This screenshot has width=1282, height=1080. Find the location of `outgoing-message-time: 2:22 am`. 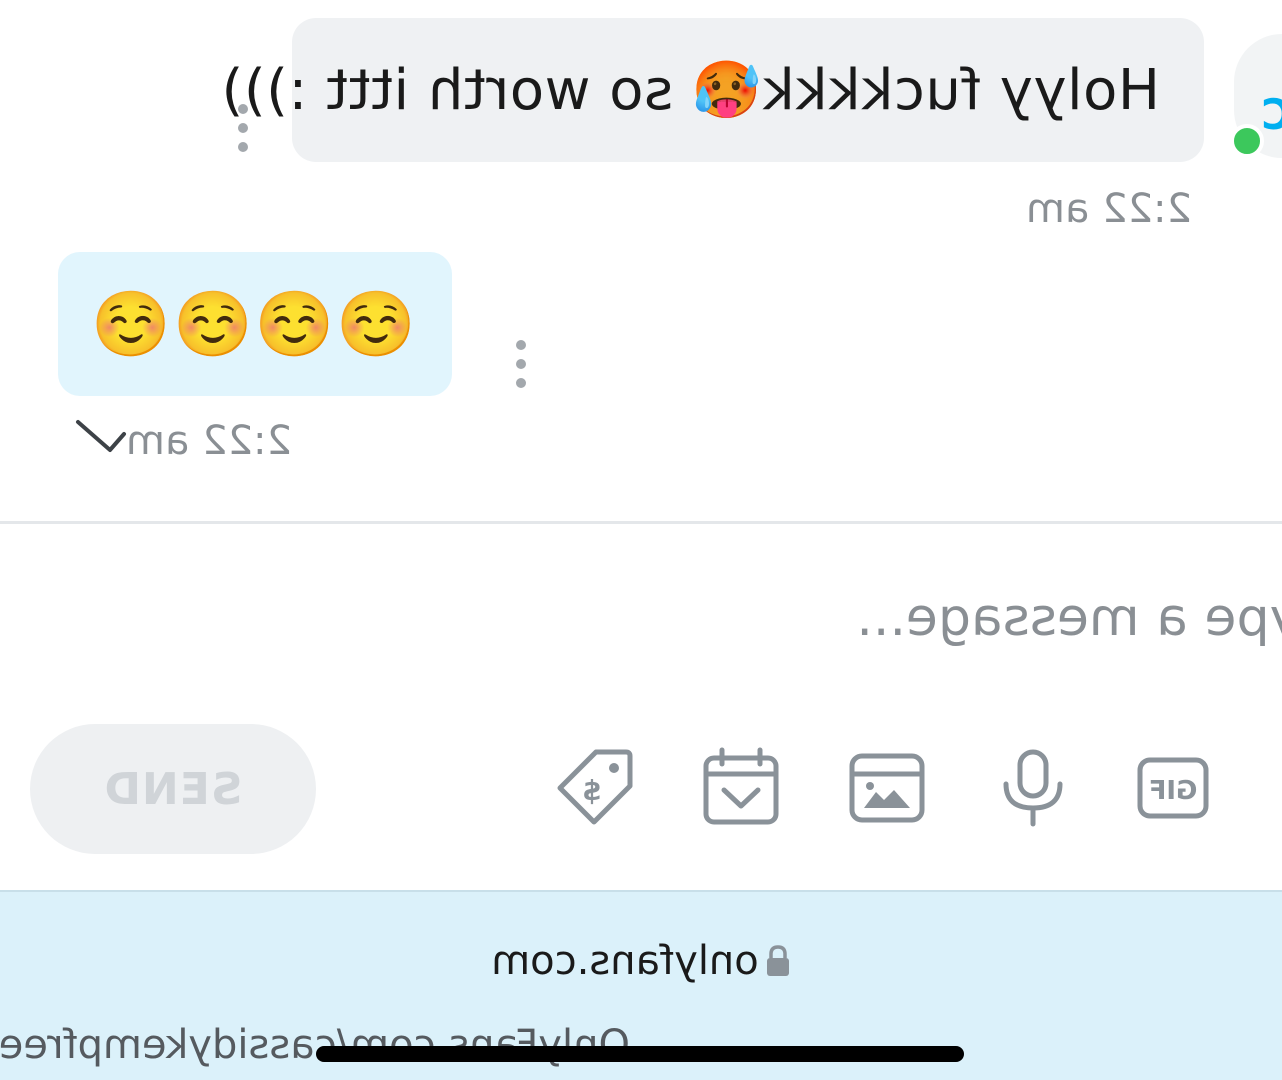

outgoing-message-time: 2:22 am is located at coordinates (208, 441).